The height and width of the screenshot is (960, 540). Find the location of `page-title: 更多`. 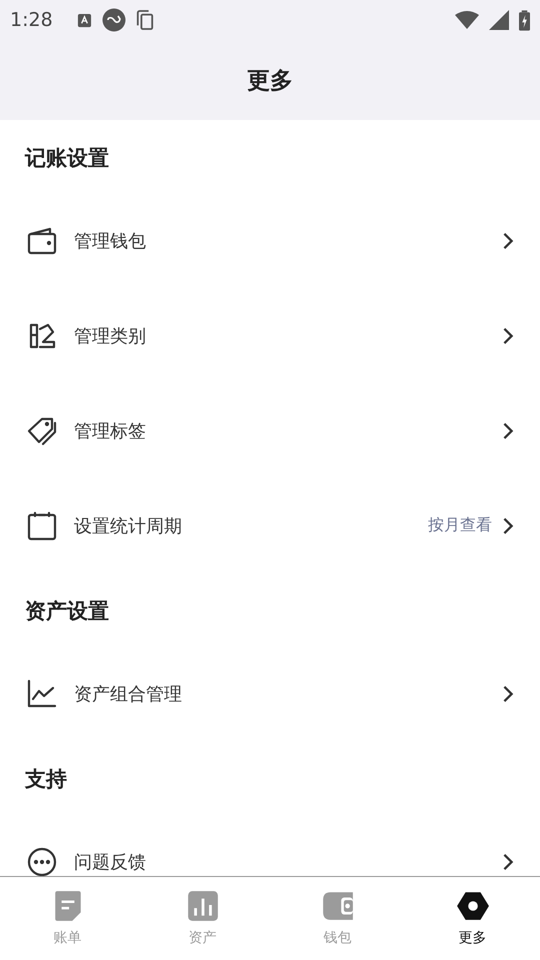

page-title: 更多 is located at coordinates (270, 81).